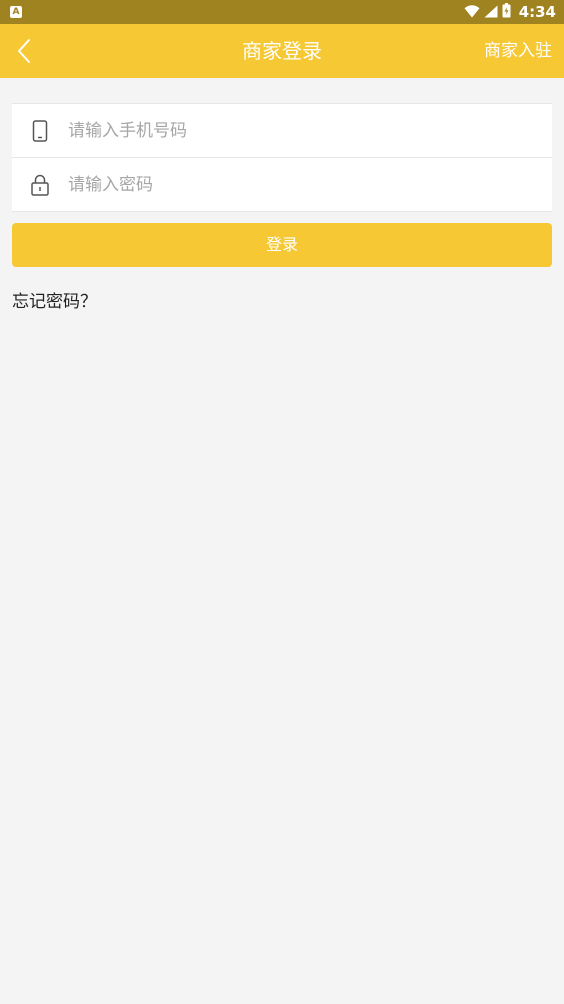 This screenshot has height=1004, width=564. What do you see at coordinates (506, 12) in the screenshot?
I see `battery-icon` at bounding box center [506, 12].